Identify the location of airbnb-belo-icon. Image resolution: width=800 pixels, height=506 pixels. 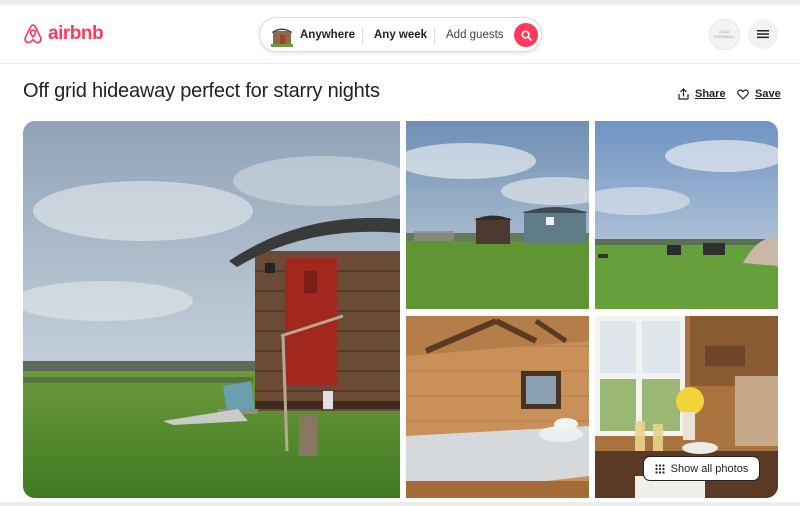
(33, 34).